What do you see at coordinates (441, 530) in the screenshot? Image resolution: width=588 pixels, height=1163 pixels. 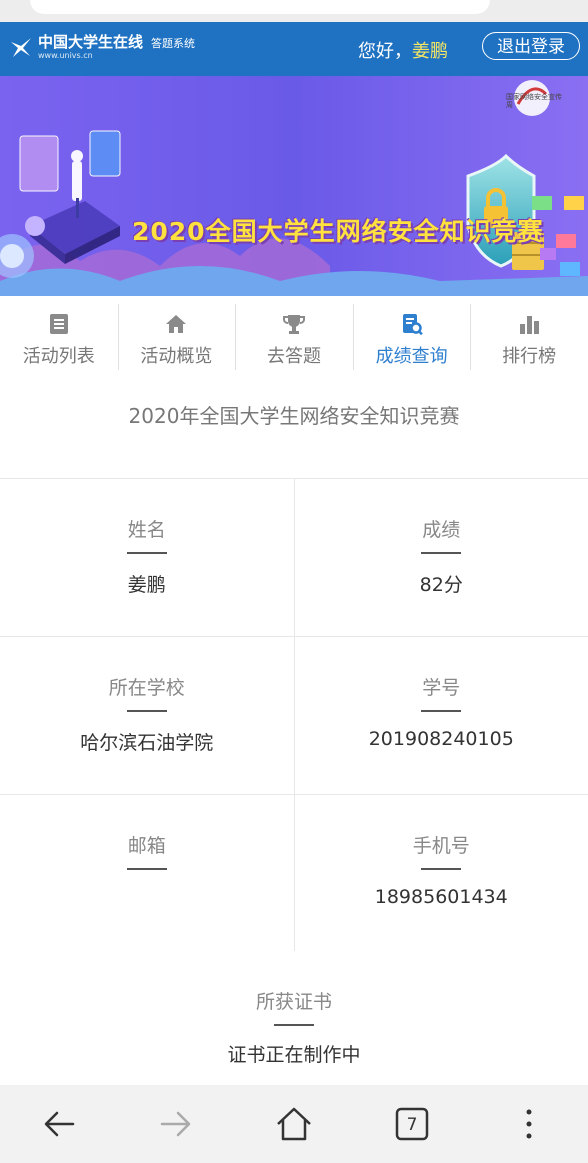 I see `score-label: 成绩` at bounding box center [441, 530].